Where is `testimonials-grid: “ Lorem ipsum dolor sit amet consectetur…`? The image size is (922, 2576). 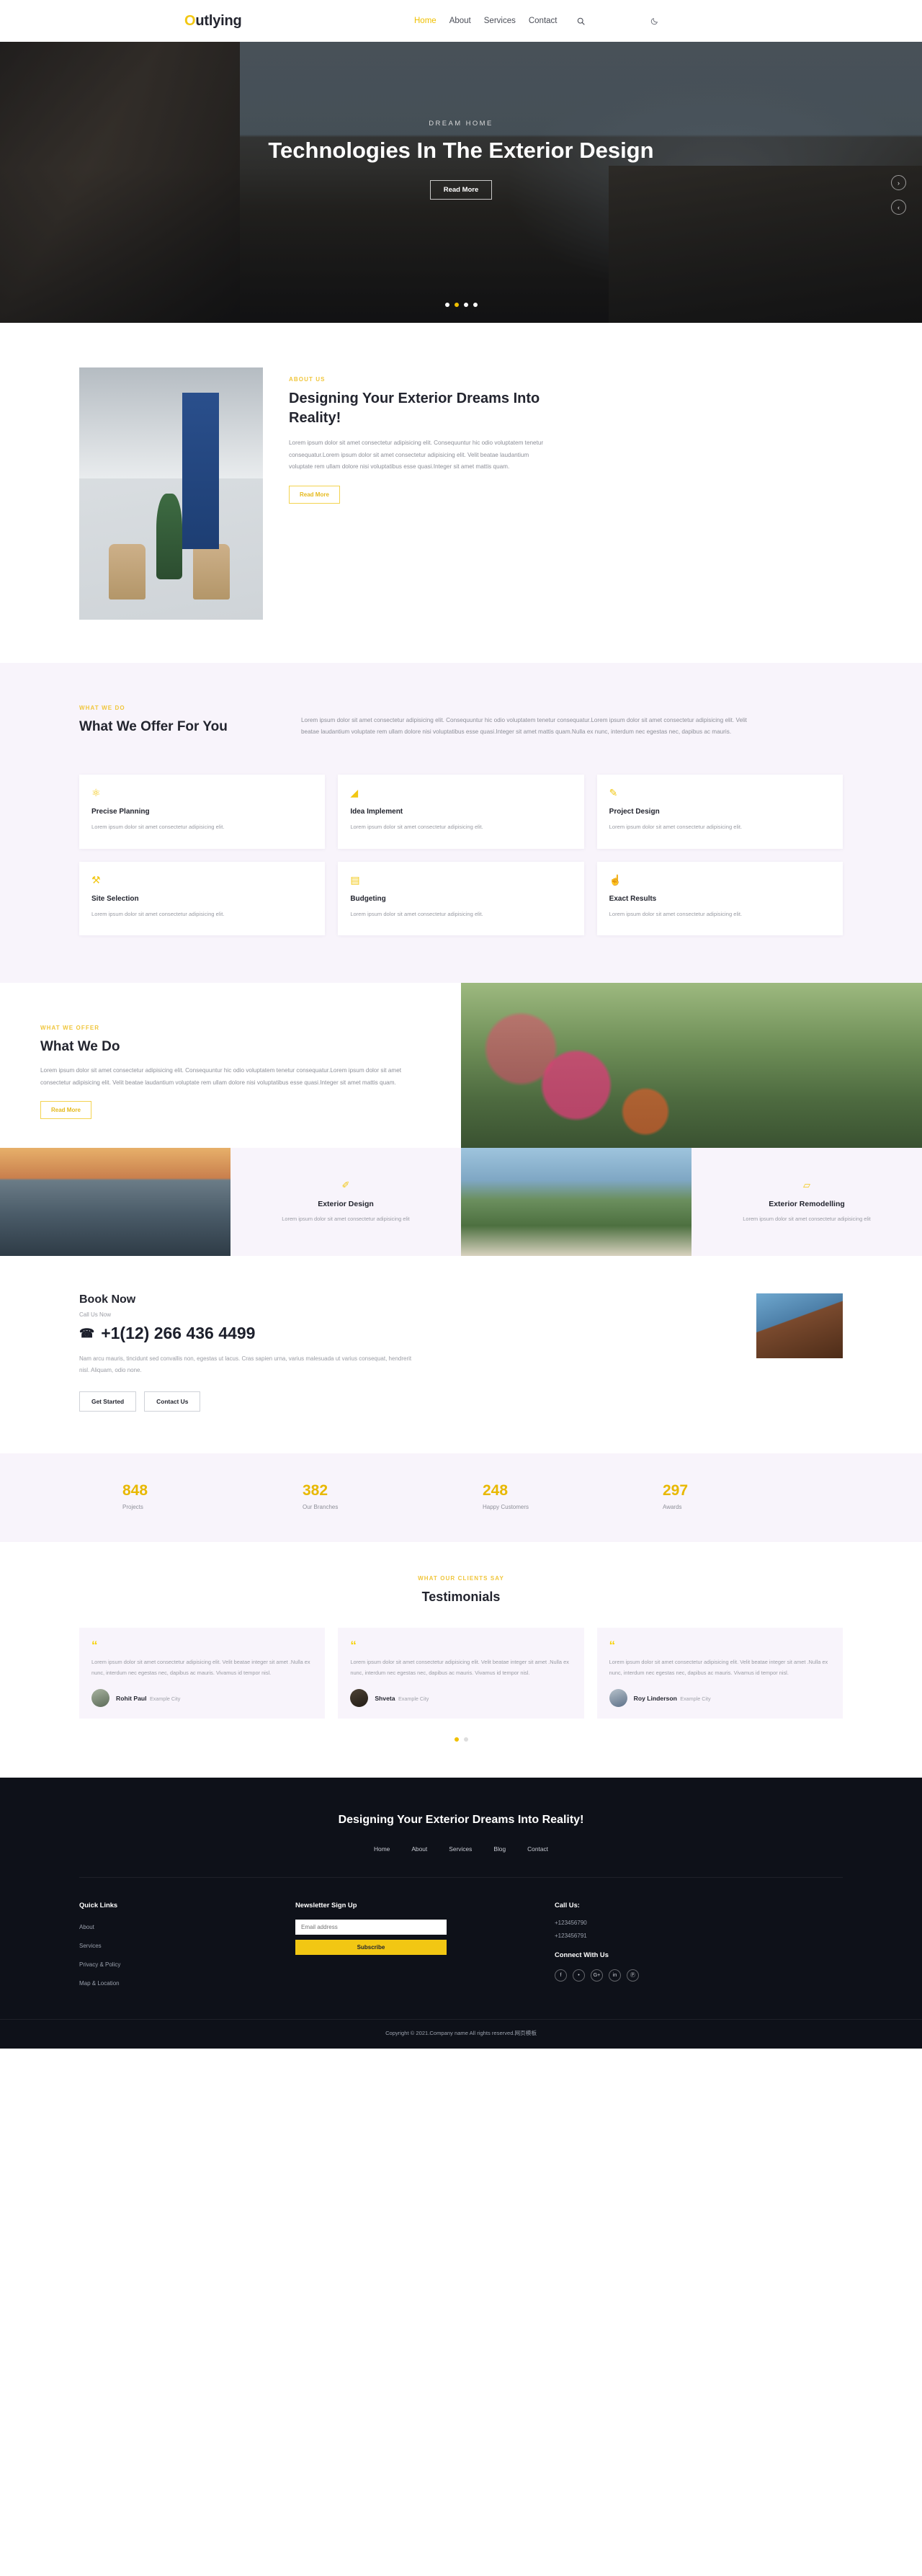 testimonials-grid: “ Lorem ipsum dolor sit amet consectetur… is located at coordinates (461, 1673).